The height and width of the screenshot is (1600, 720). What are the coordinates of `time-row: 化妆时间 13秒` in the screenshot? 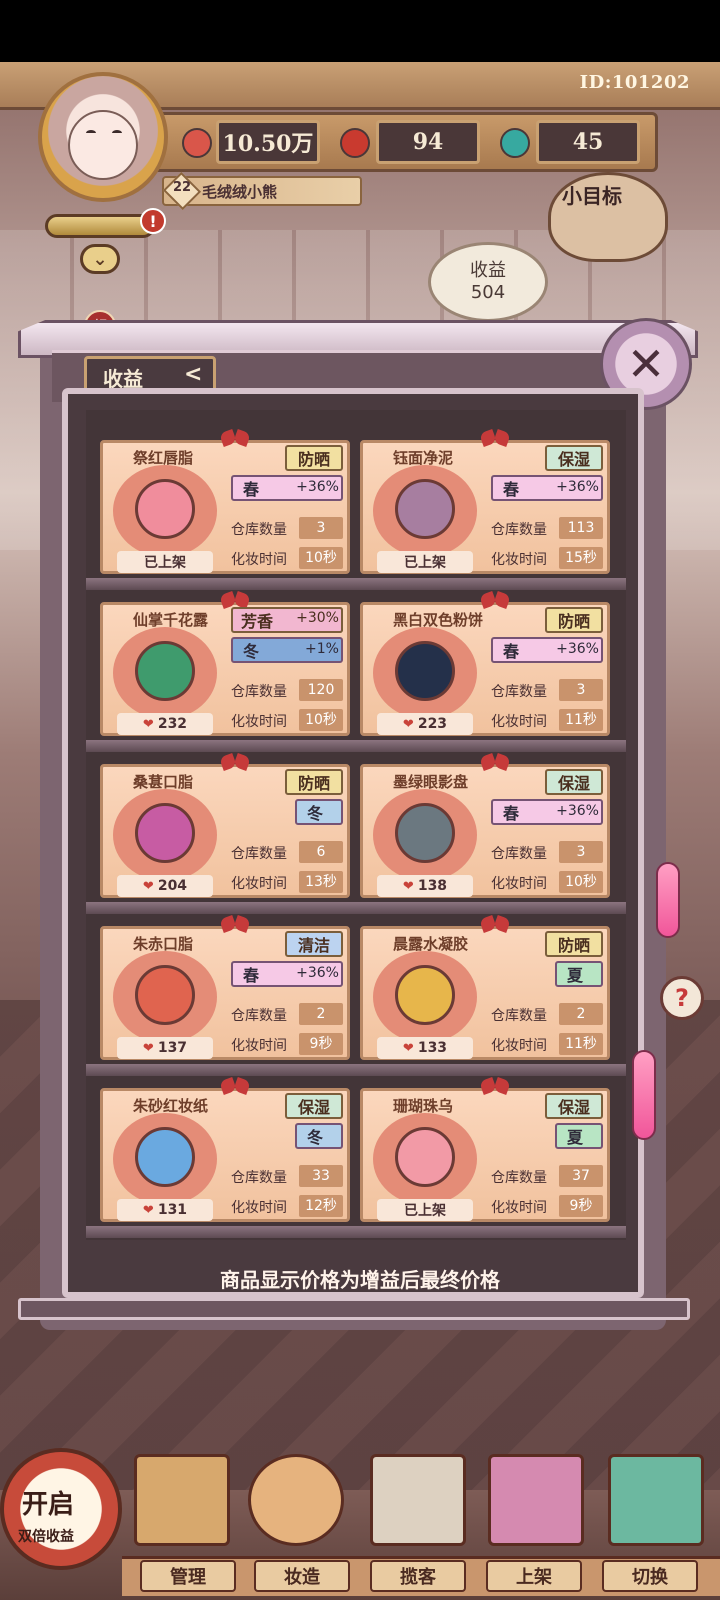 It's located at (287, 882).